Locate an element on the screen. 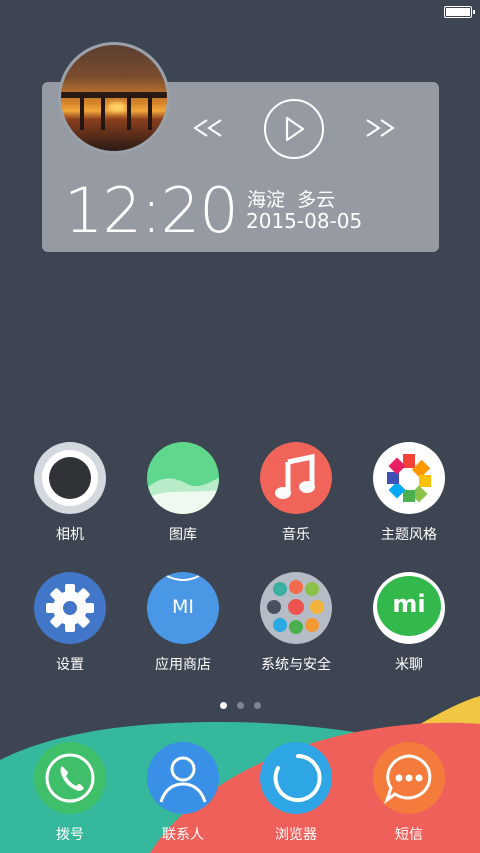 The image size is (480, 853). app-store-badge: MI is located at coordinates (183, 607).